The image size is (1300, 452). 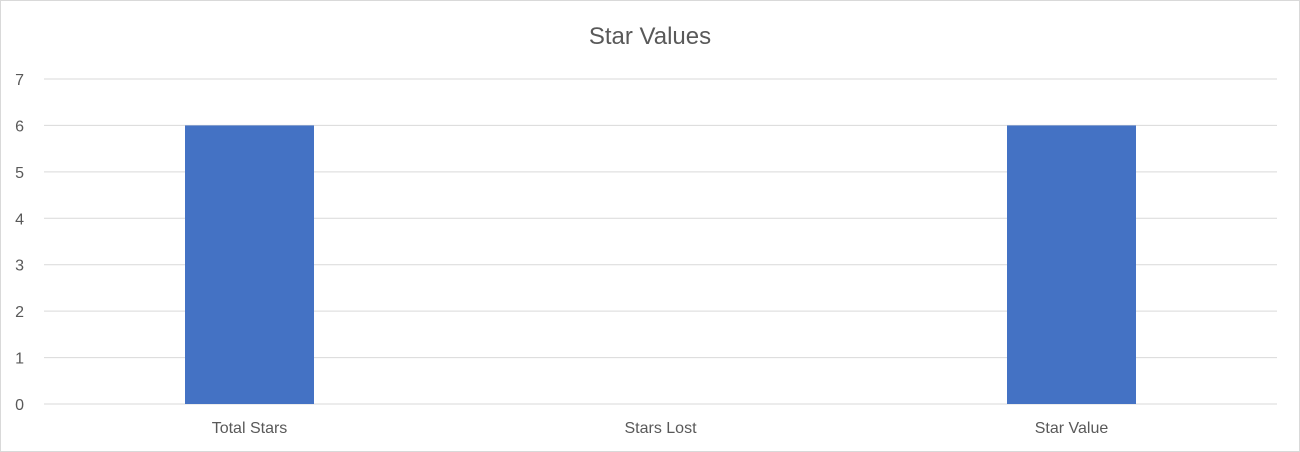 I want to click on y-axis-tick-labels: 0 1 2 3 4 5 6 7, so click(x=19, y=243).